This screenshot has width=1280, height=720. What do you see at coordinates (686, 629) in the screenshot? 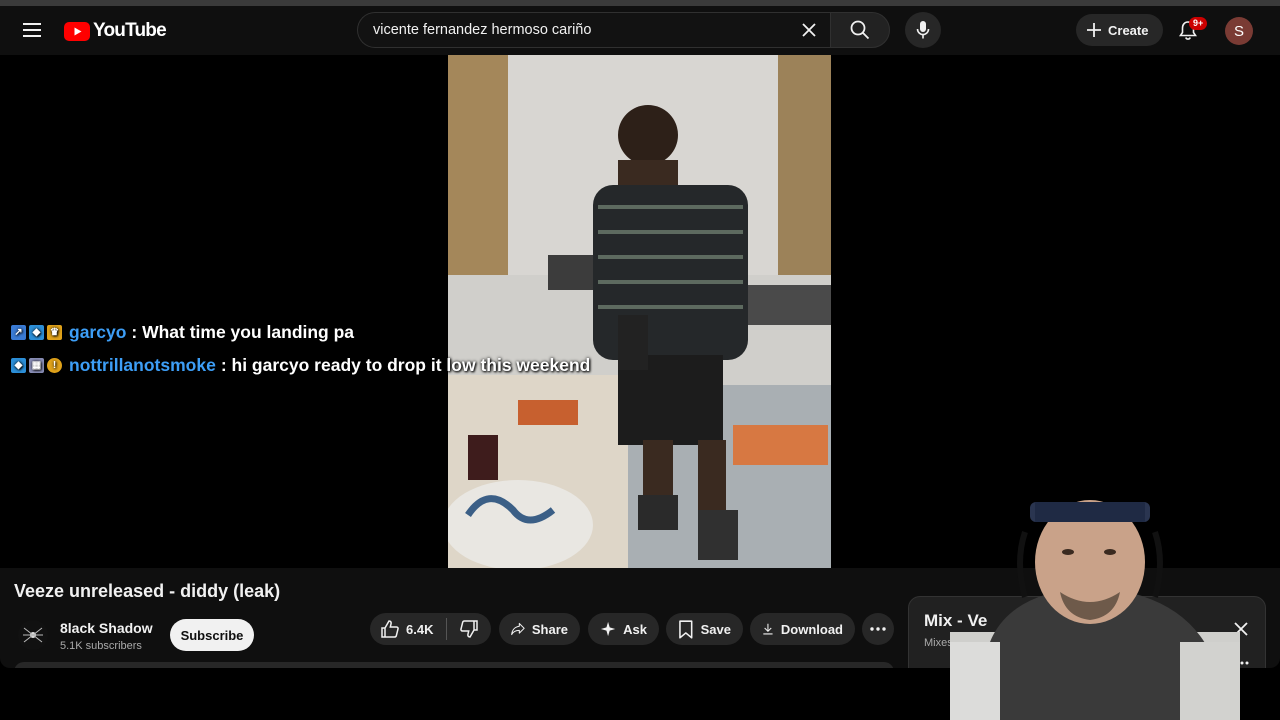
I see `bookmark-icon` at bounding box center [686, 629].